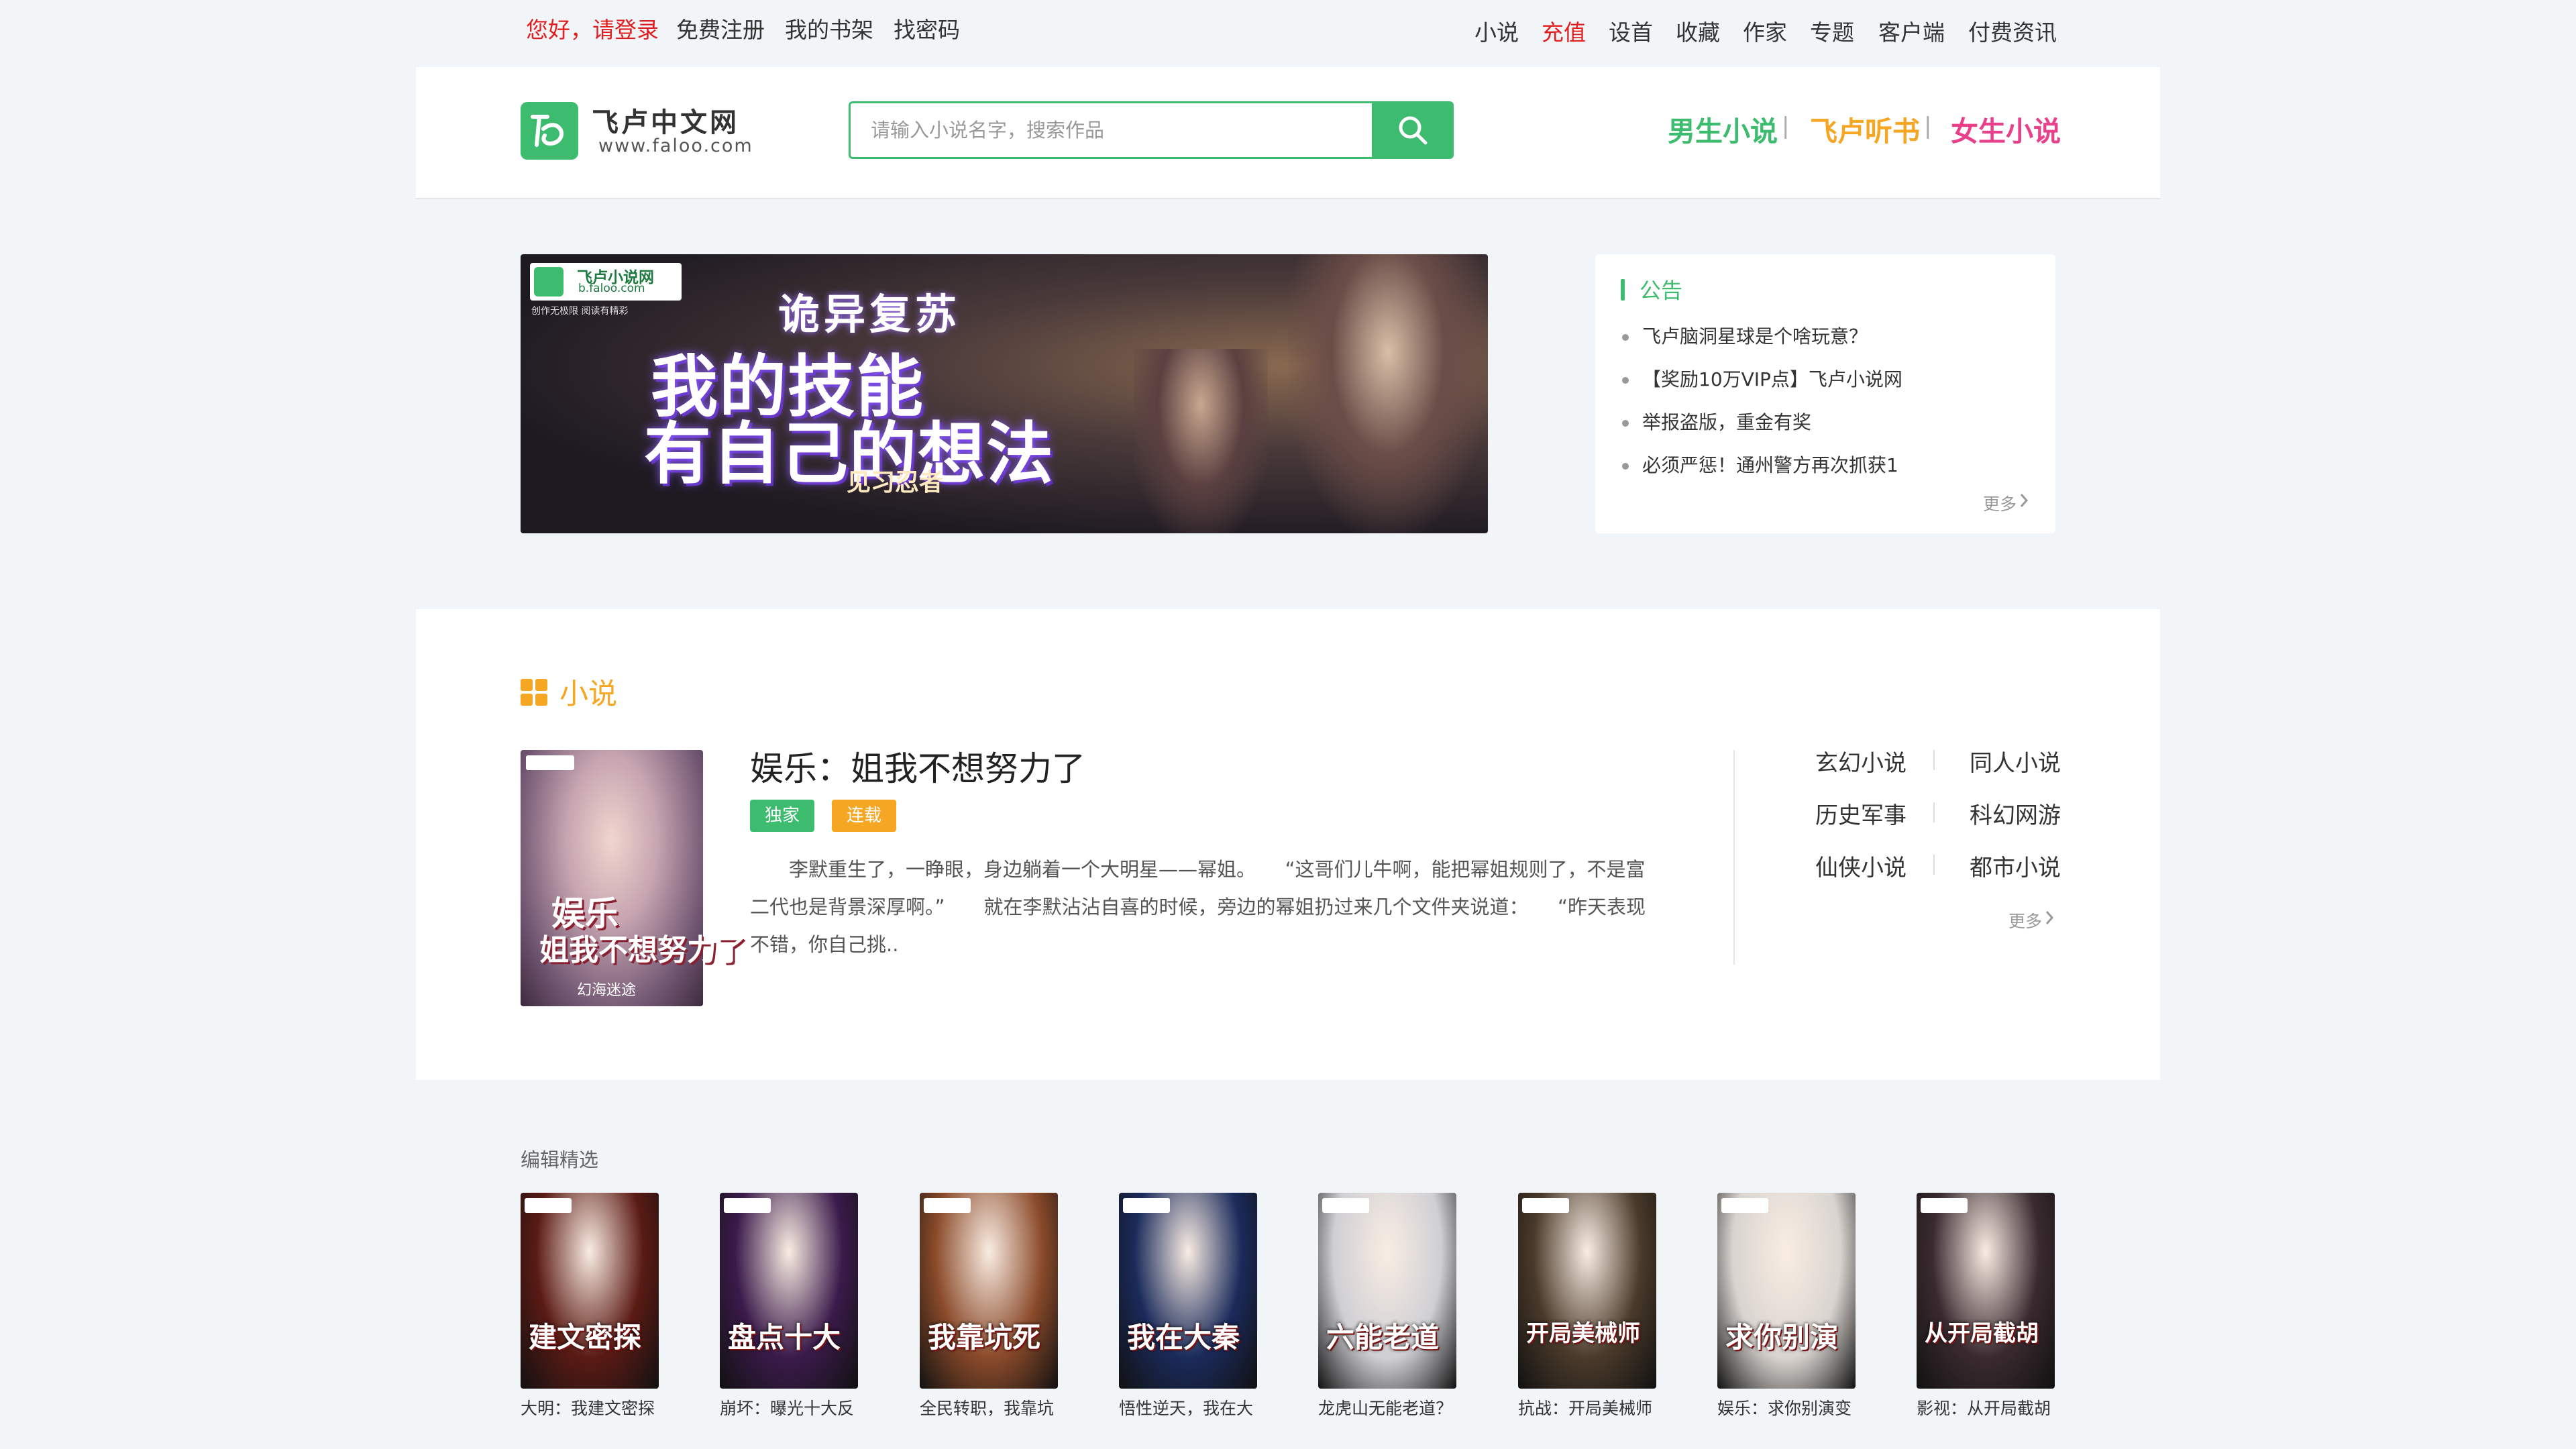 This screenshot has height=1449, width=2576. What do you see at coordinates (1186, 1407) in the screenshot?
I see `pick-caption: 悟性逆天，我在大` at bounding box center [1186, 1407].